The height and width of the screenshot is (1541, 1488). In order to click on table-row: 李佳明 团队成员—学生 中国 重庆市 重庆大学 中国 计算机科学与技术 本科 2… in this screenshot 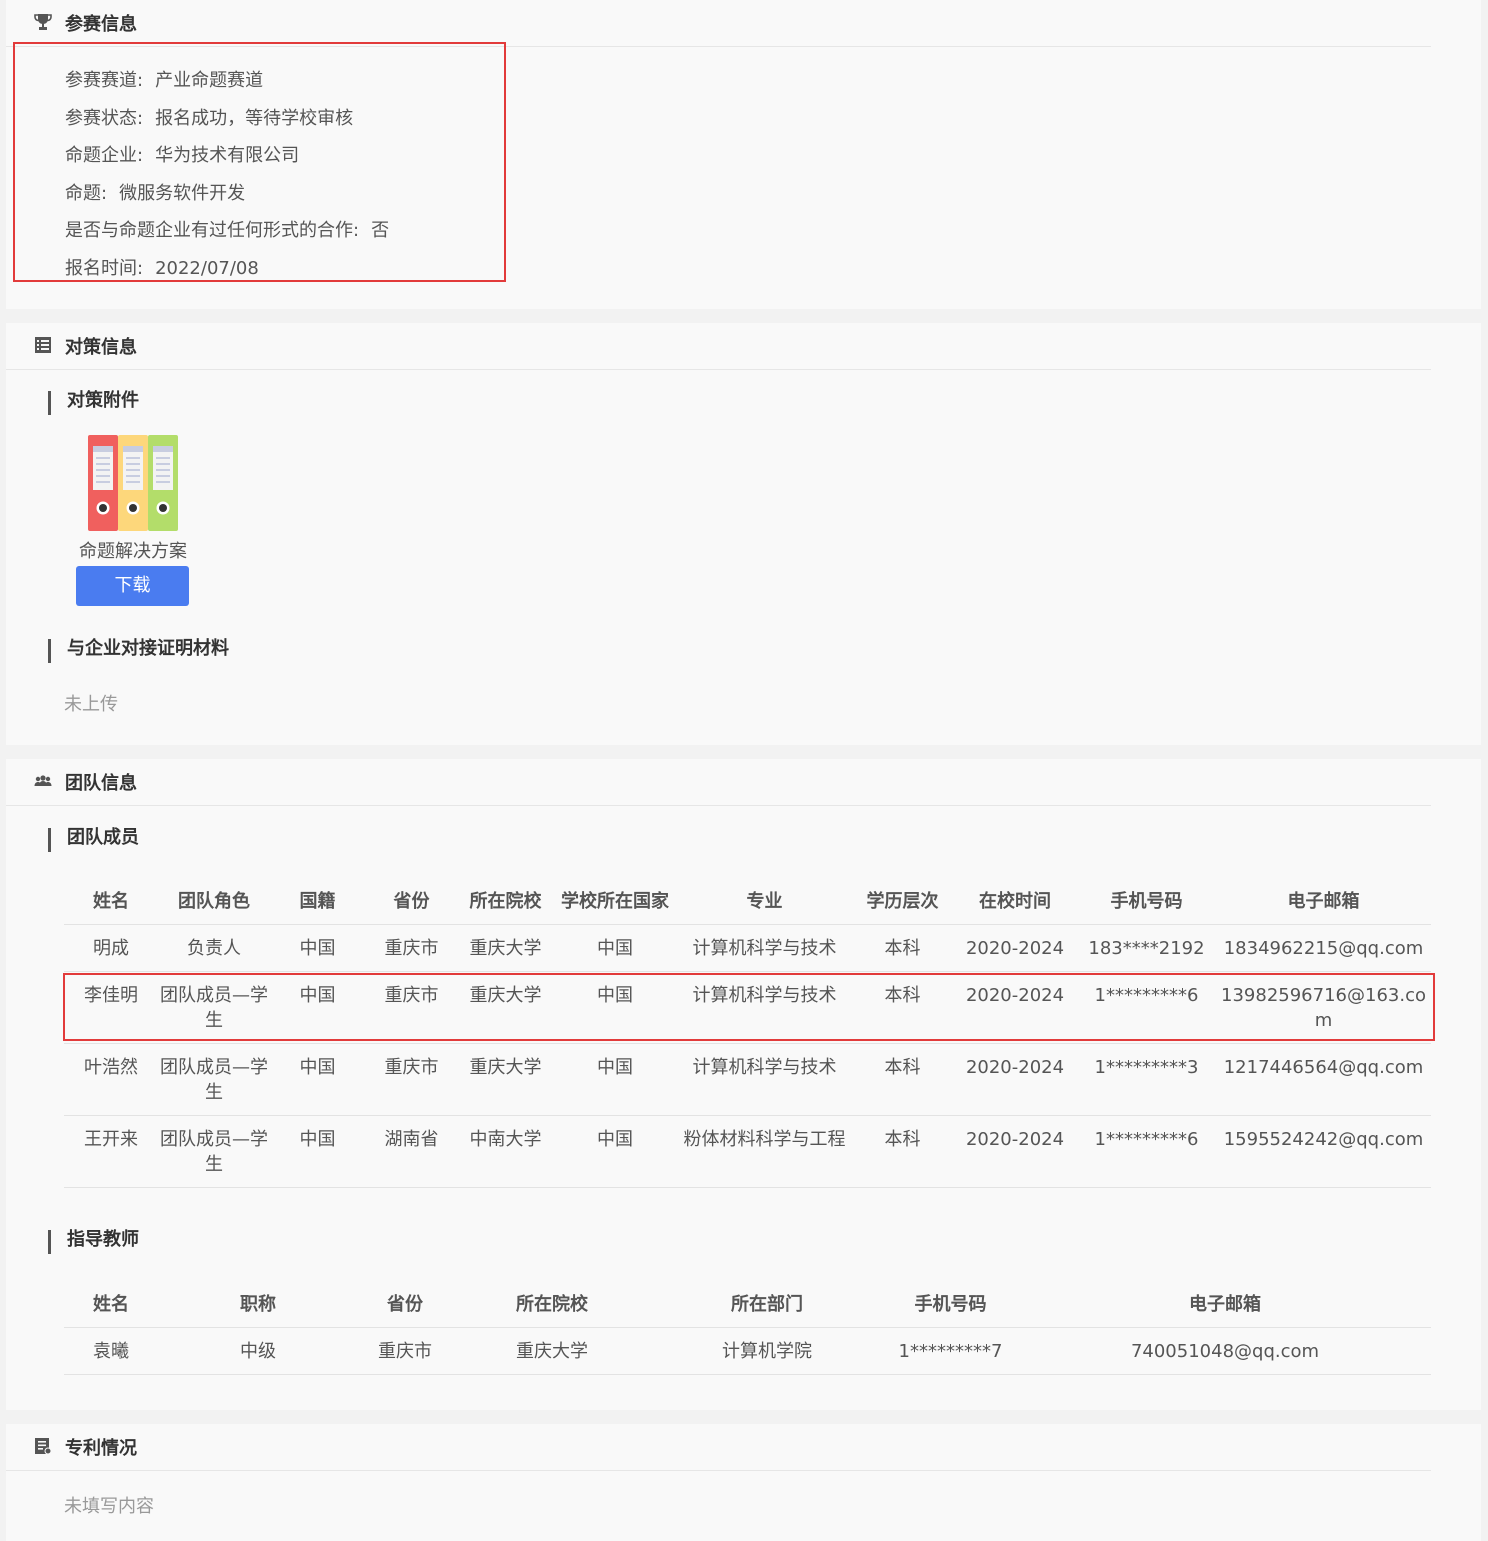, I will do `click(747, 1007)`.